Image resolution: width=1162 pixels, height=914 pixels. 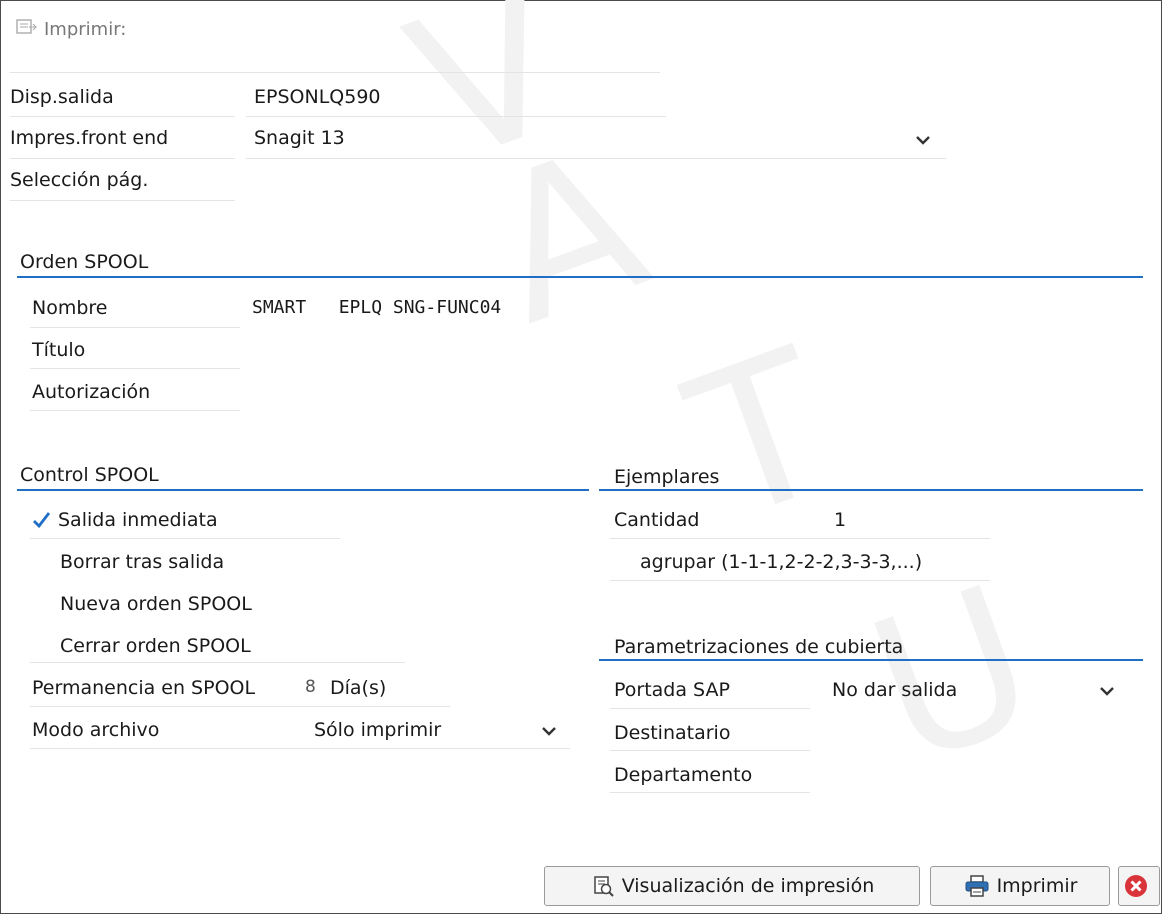 What do you see at coordinates (683, 775) in the screenshot?
I see `department-label: Departamento` at bounding box center [683, 775].